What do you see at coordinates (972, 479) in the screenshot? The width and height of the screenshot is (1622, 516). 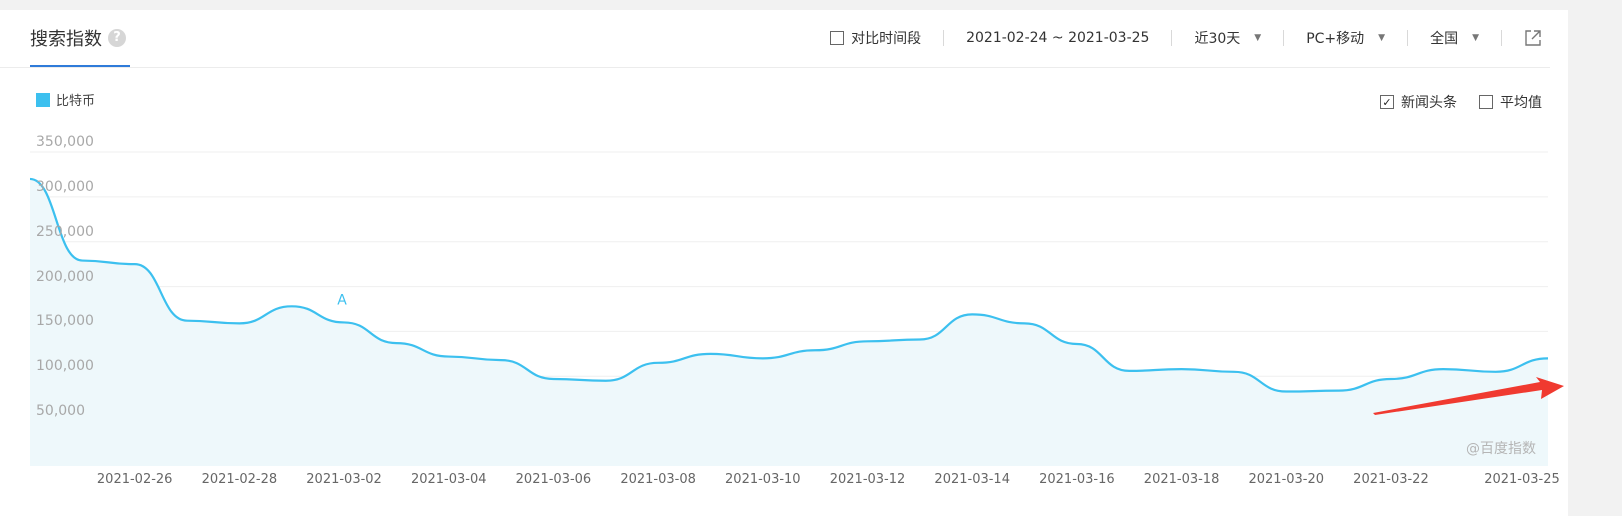 I see `x-tick-label: 2021-03-14` at bounding box center [972, 479].